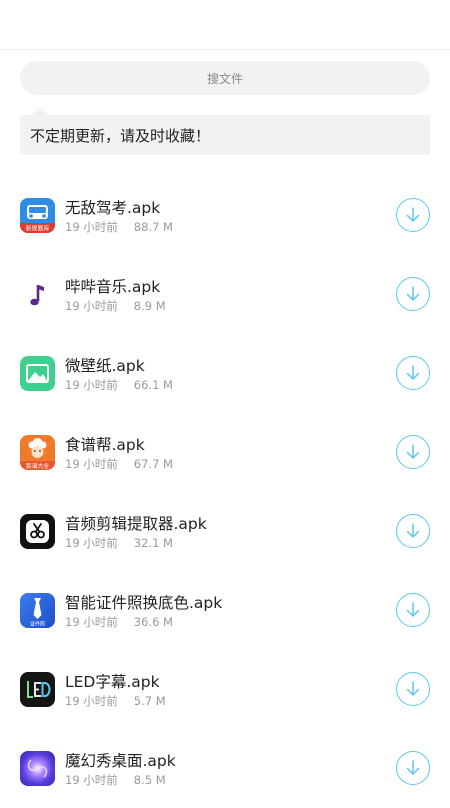  What do you see at coordinates (225, 131) in the screenshot?
I see `notice-banner: 不定期更新，请及时收藏！` at bounding box center [225, 131].